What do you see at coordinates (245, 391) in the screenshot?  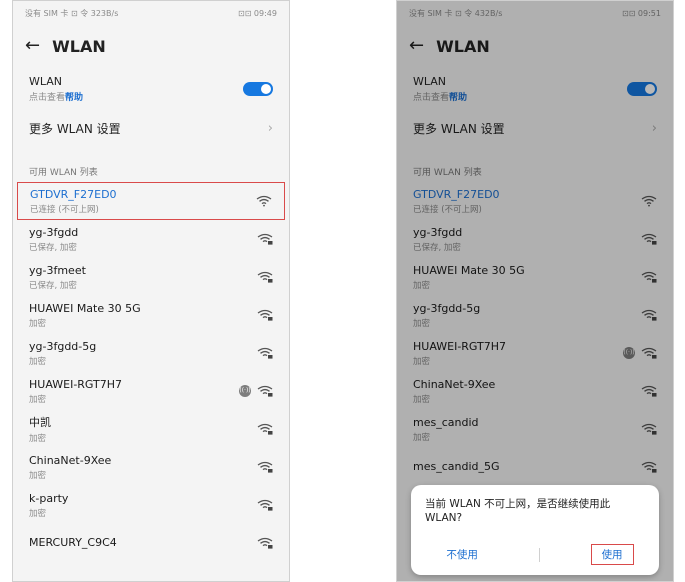 I see `hotspot-icon: ((·))` at bounding box center [245, 391].